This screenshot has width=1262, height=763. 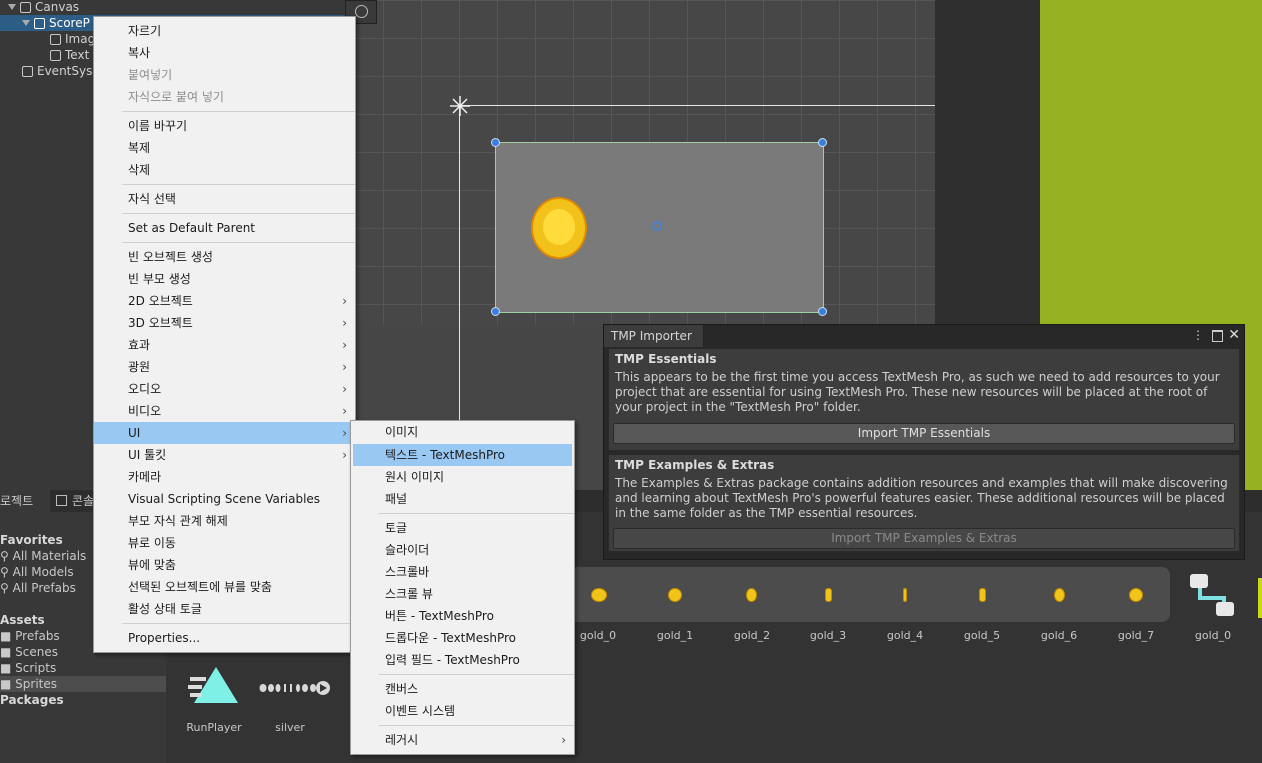 I want to click on menu-item-duplicate: 복제, so click(x=224, y=148).